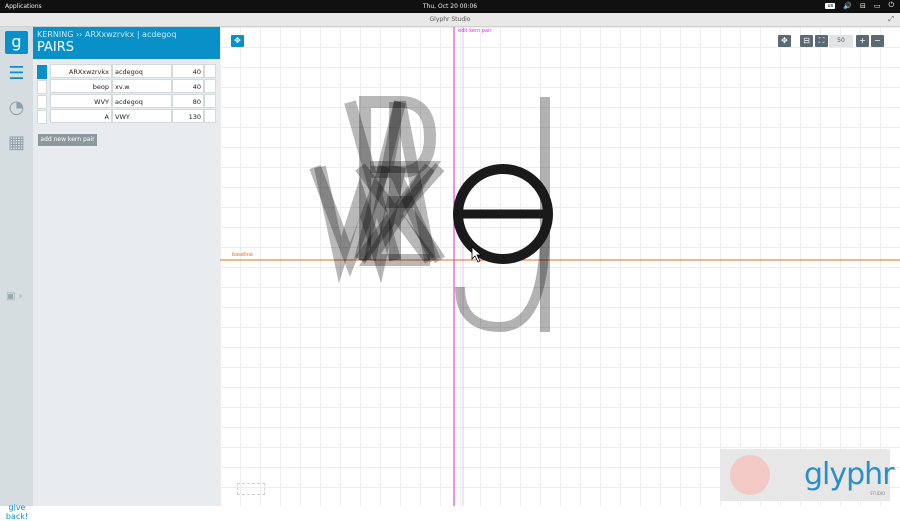 Image resolution: width=900 pixels, height=521 pixels. I want to click on add-kern-pair-button: add new kern pair, so click(67, 140).